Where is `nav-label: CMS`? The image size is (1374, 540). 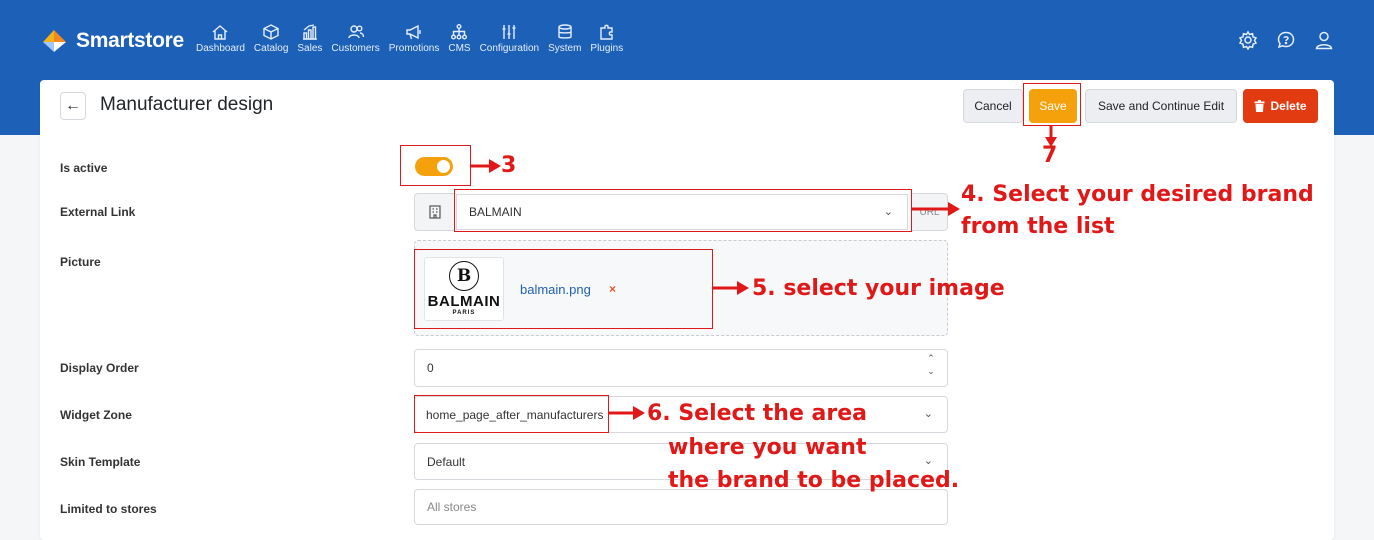
nav-label: CMS is located at coordinates (459, 48).